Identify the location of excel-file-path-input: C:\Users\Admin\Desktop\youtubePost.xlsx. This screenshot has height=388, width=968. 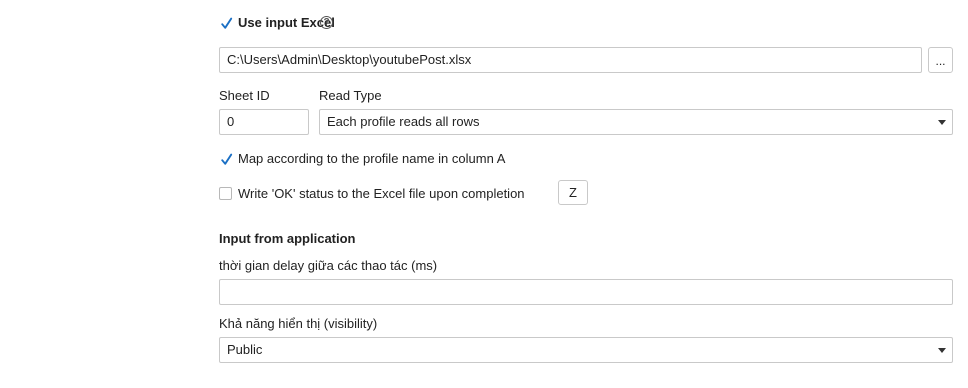
(570, 60).